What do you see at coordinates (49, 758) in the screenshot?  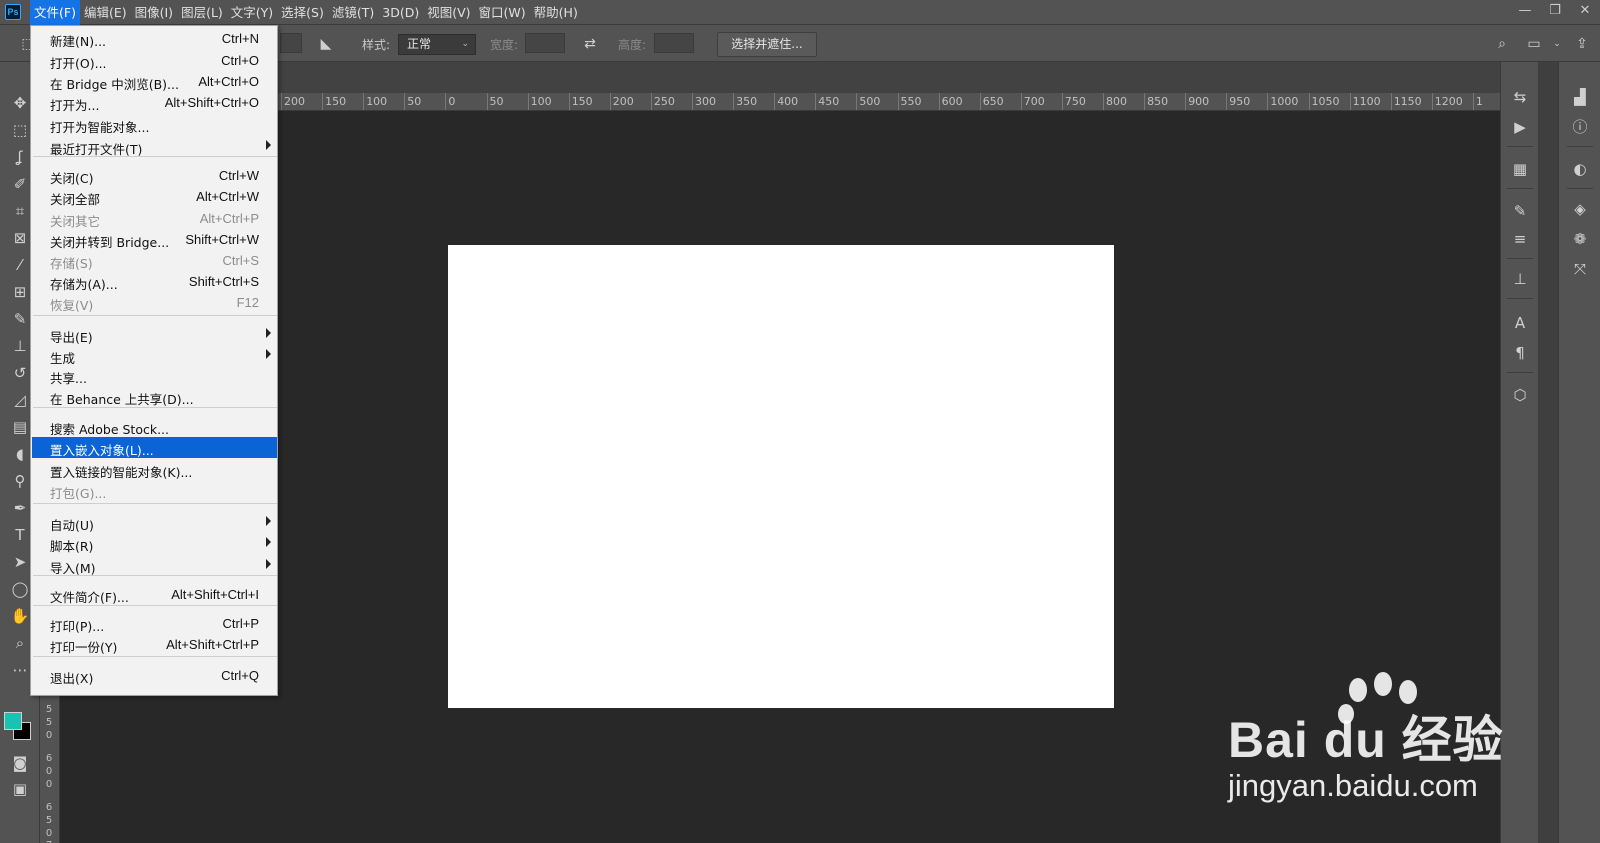 I see `ruler-tick-label: 6` at bounding box center [49, 758].